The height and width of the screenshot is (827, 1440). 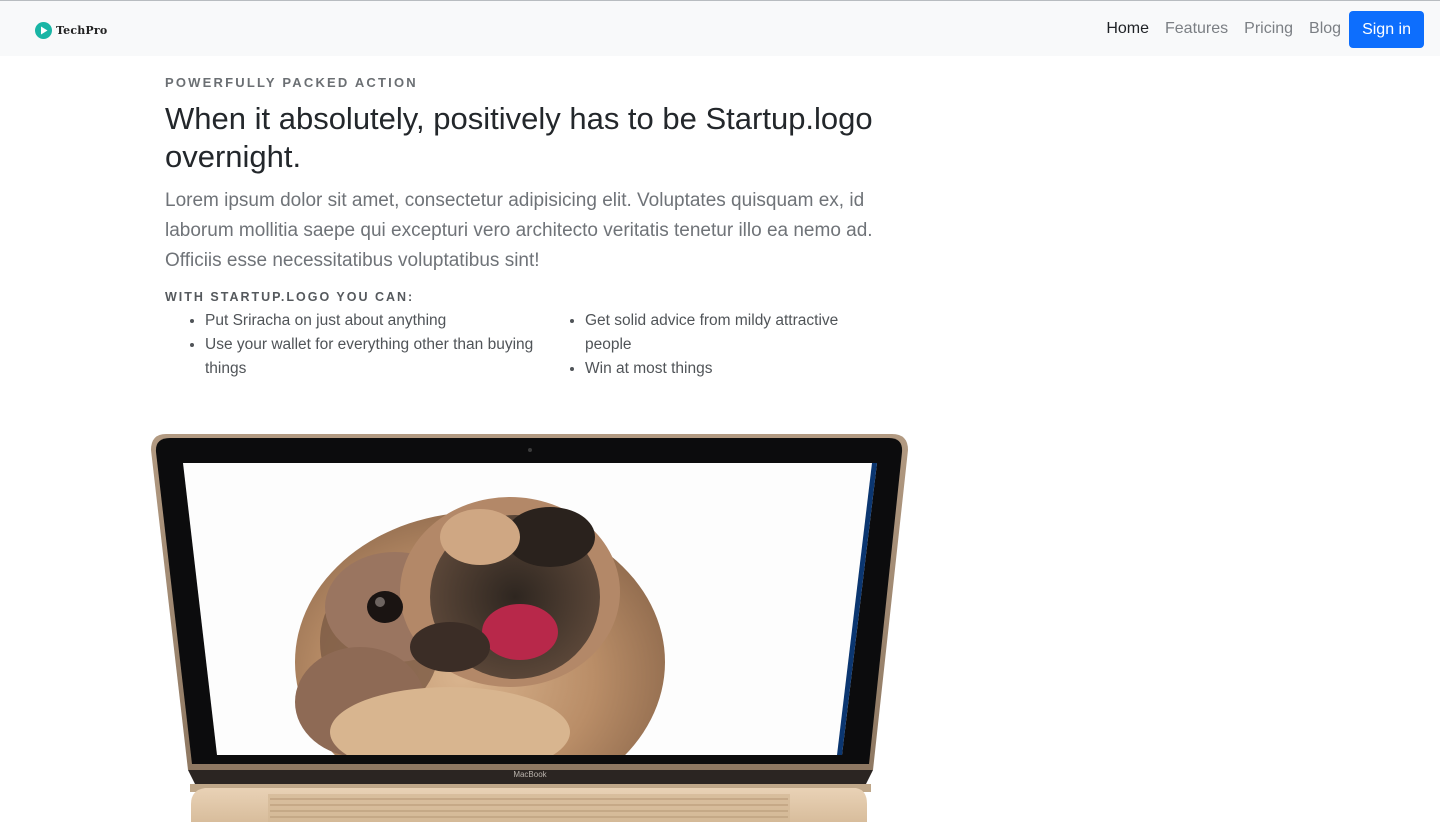 I want to click on feature-item: Win at most things, so click(x=730, y=369).